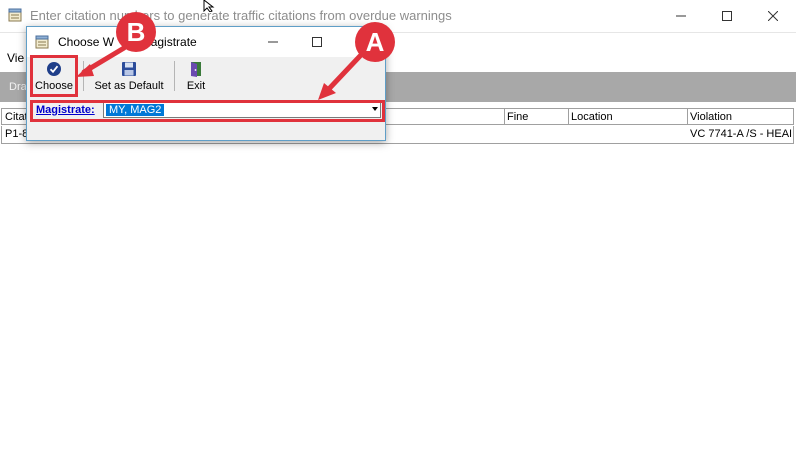 This screenshot has width=796, height=456. I want to click on floppy-disk-icon, so click(129, 69).